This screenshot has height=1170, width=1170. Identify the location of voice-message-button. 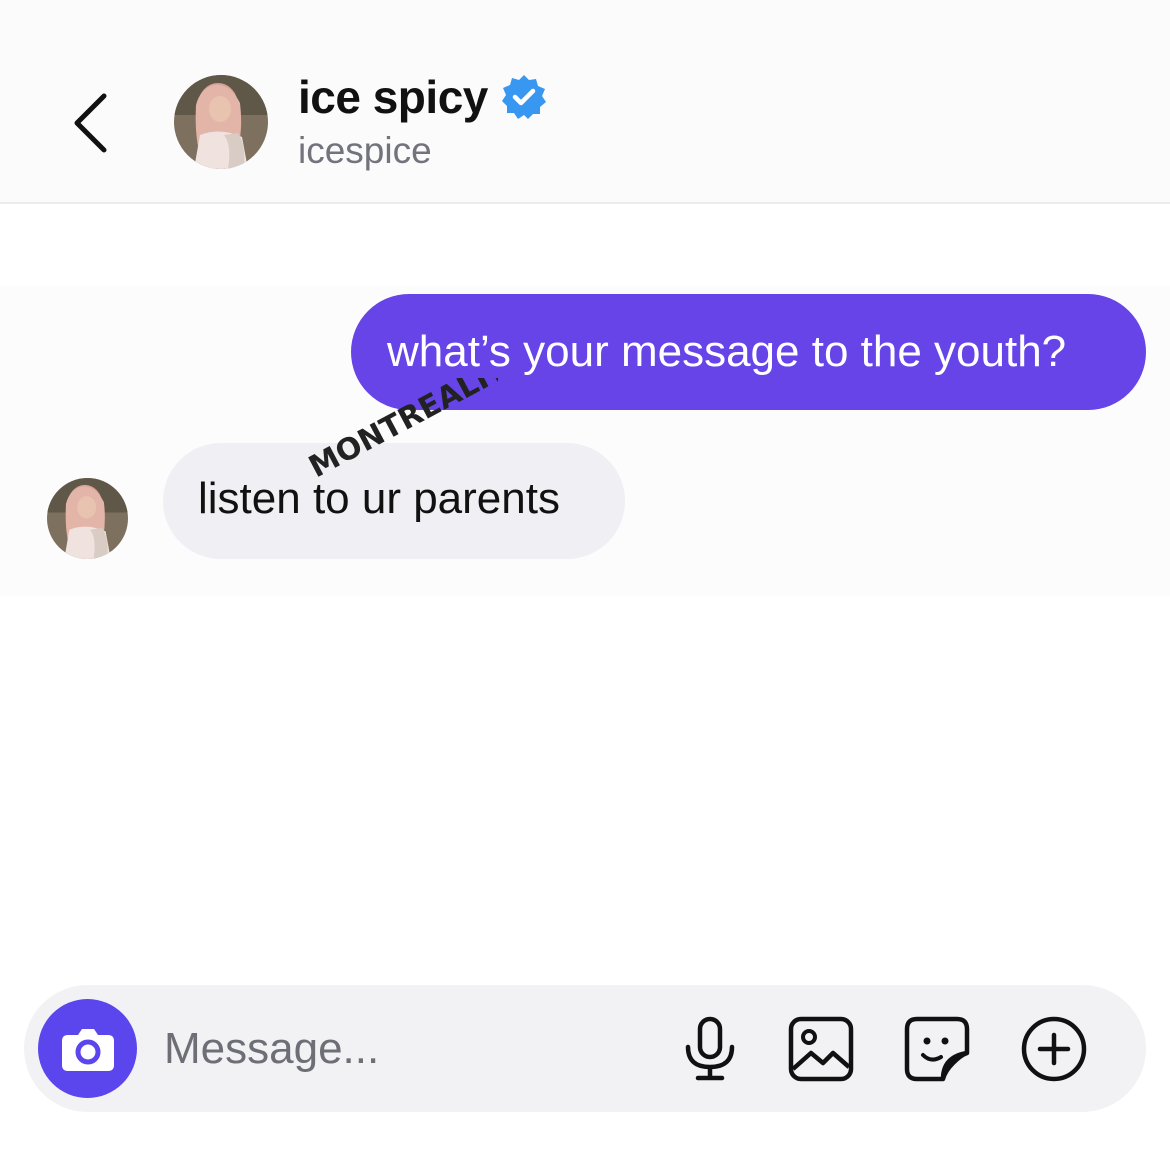
(710, 1049).